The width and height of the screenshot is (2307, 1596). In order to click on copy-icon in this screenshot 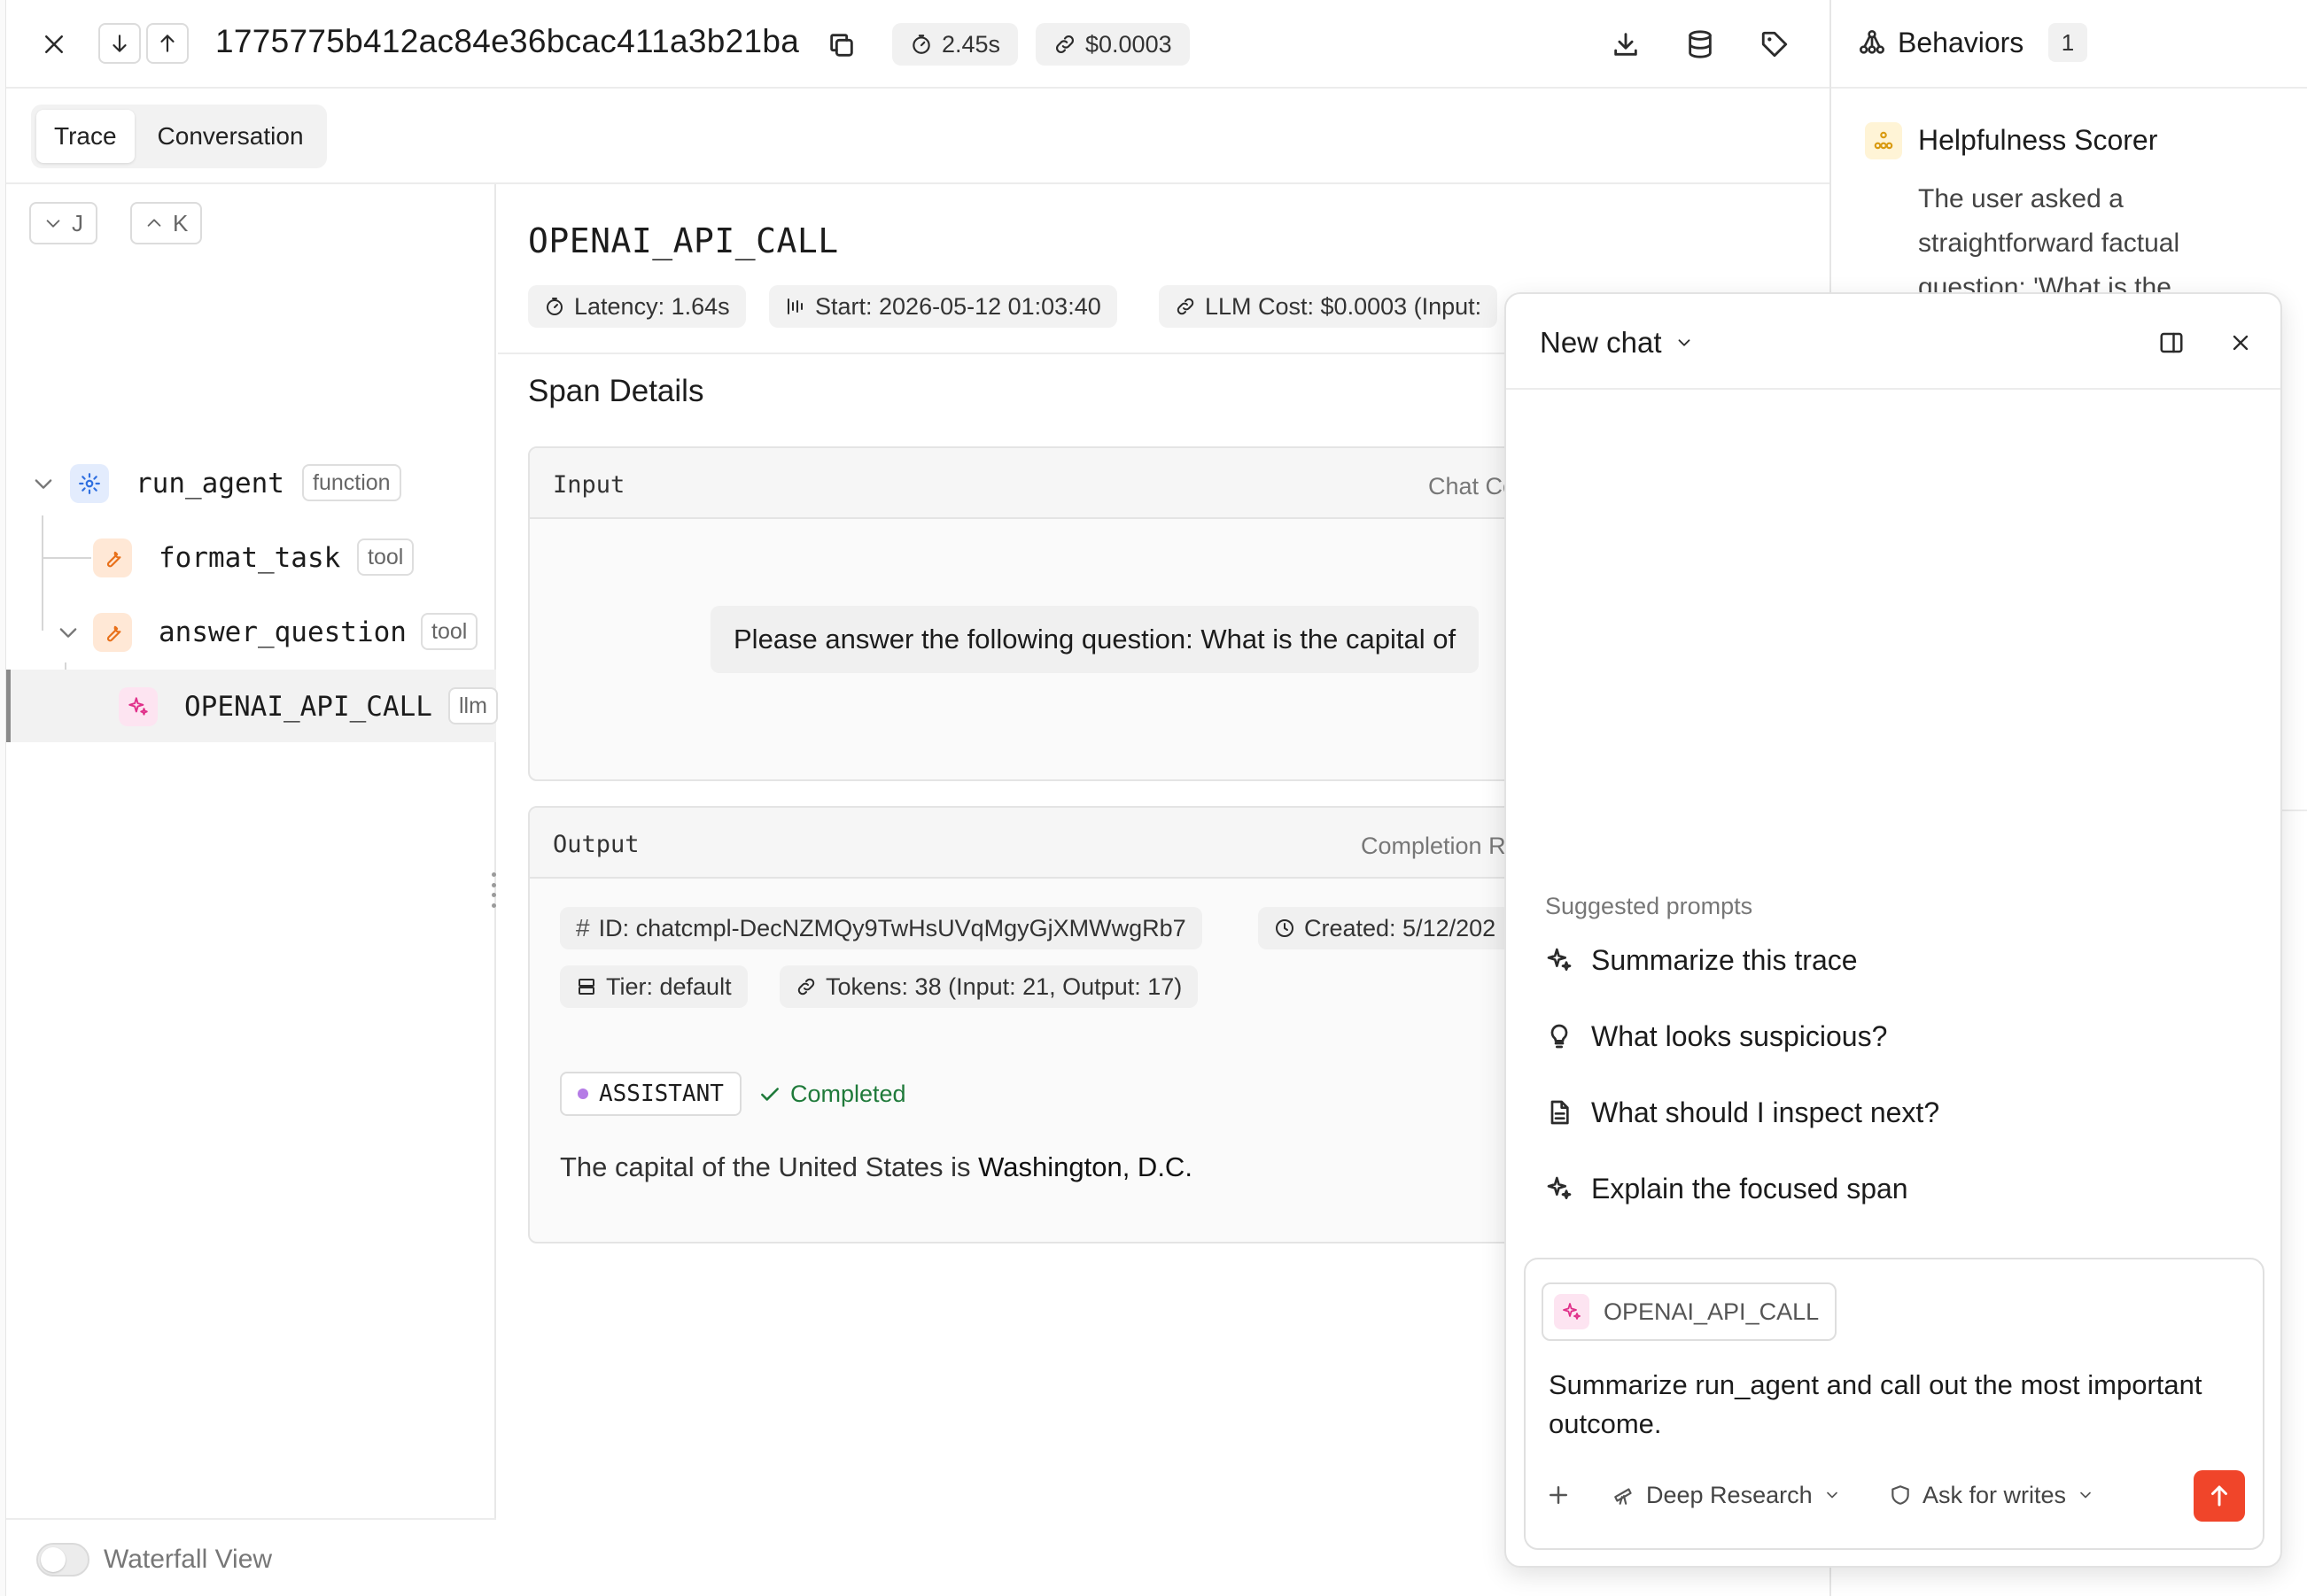, I will do `click(841, 46)`.